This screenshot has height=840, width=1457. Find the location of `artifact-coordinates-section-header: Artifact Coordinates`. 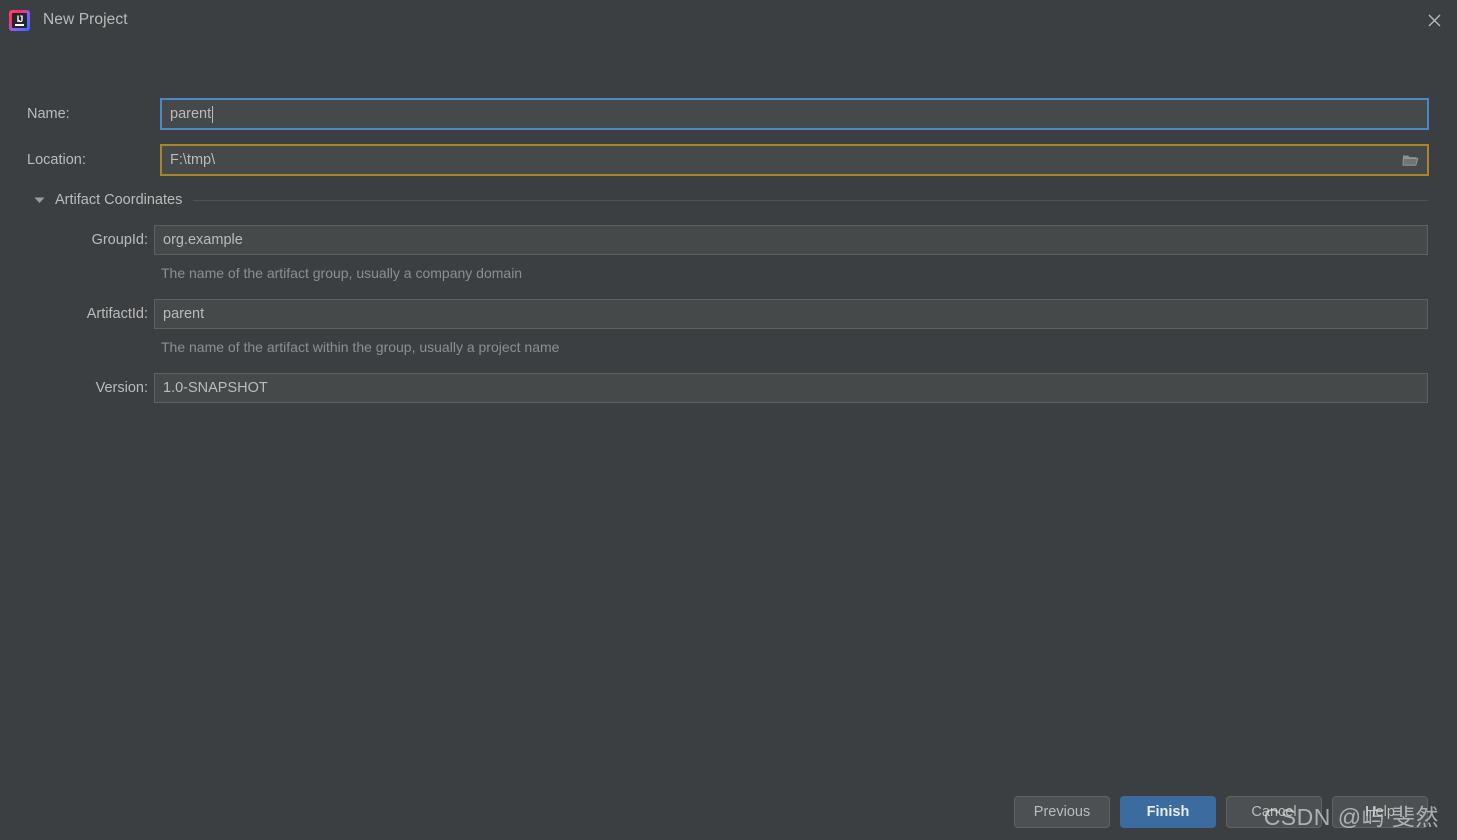

artifact-coordinates-section-header: Artifact Coordinates is located at coordinates (730, 200).